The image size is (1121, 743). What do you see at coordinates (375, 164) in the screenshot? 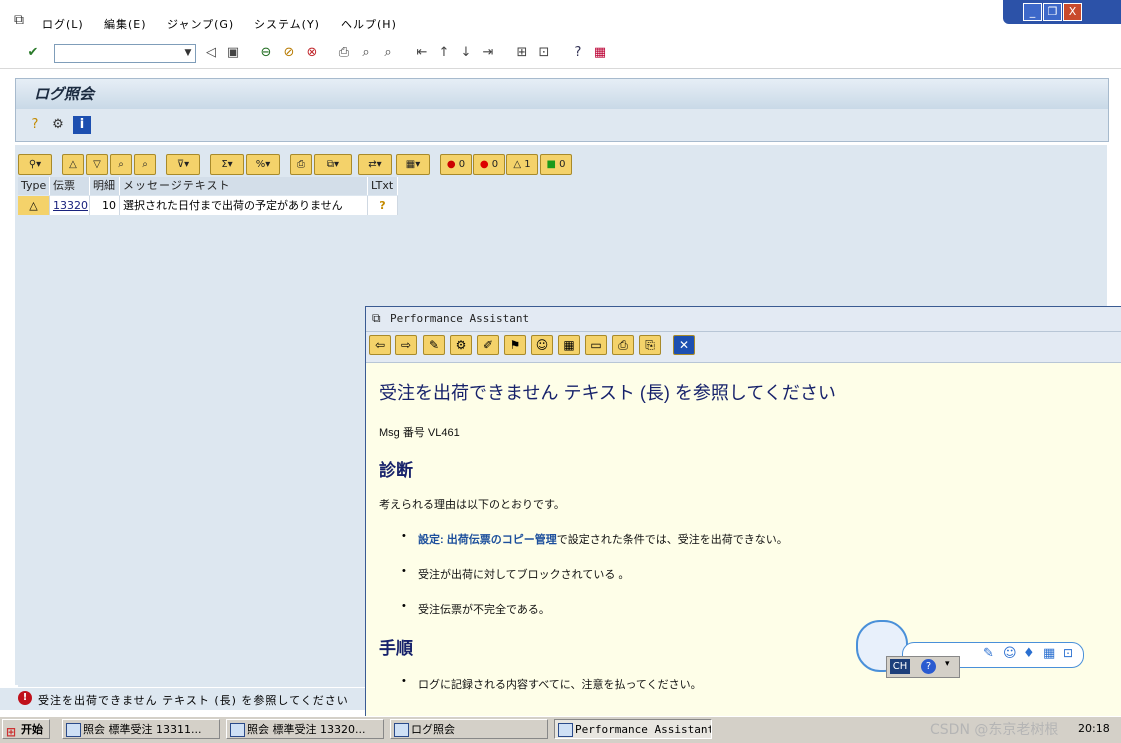
I see `views-button: ⇄▾` at bounding box center [375, 164].